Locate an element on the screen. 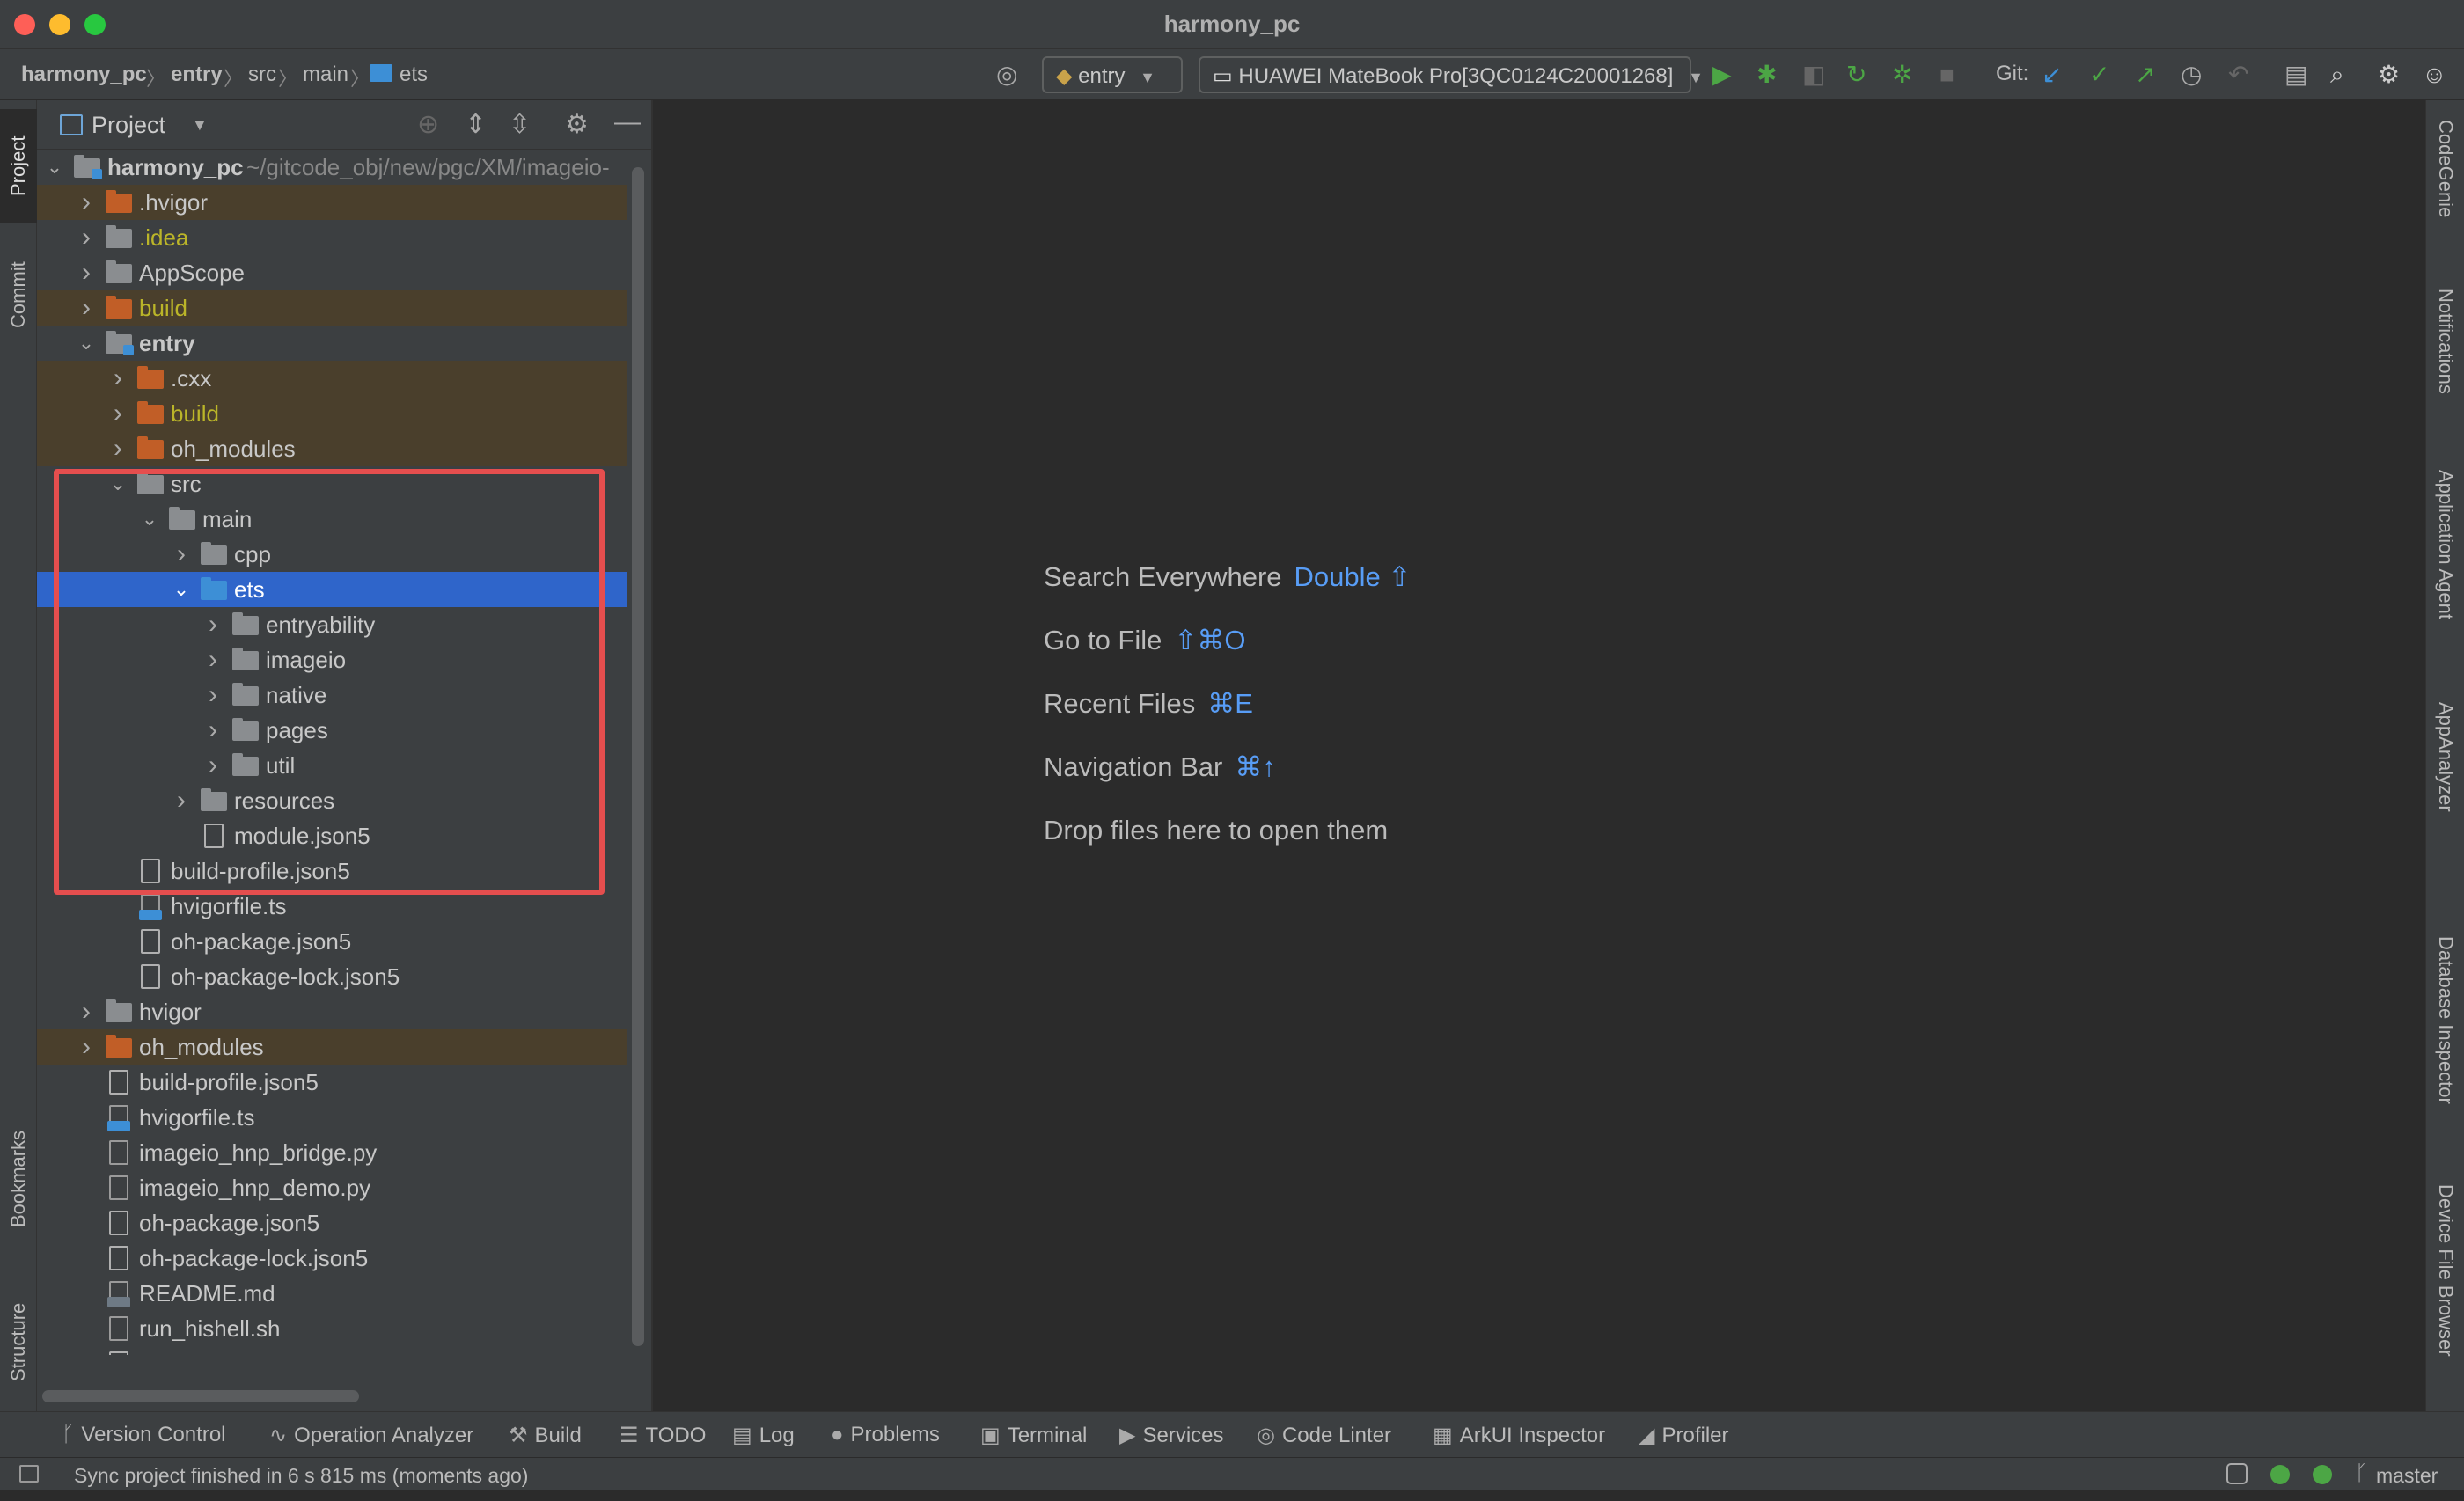  tree-item: imageio_hnp_bridge.py is located at coordinates (332, 1152).